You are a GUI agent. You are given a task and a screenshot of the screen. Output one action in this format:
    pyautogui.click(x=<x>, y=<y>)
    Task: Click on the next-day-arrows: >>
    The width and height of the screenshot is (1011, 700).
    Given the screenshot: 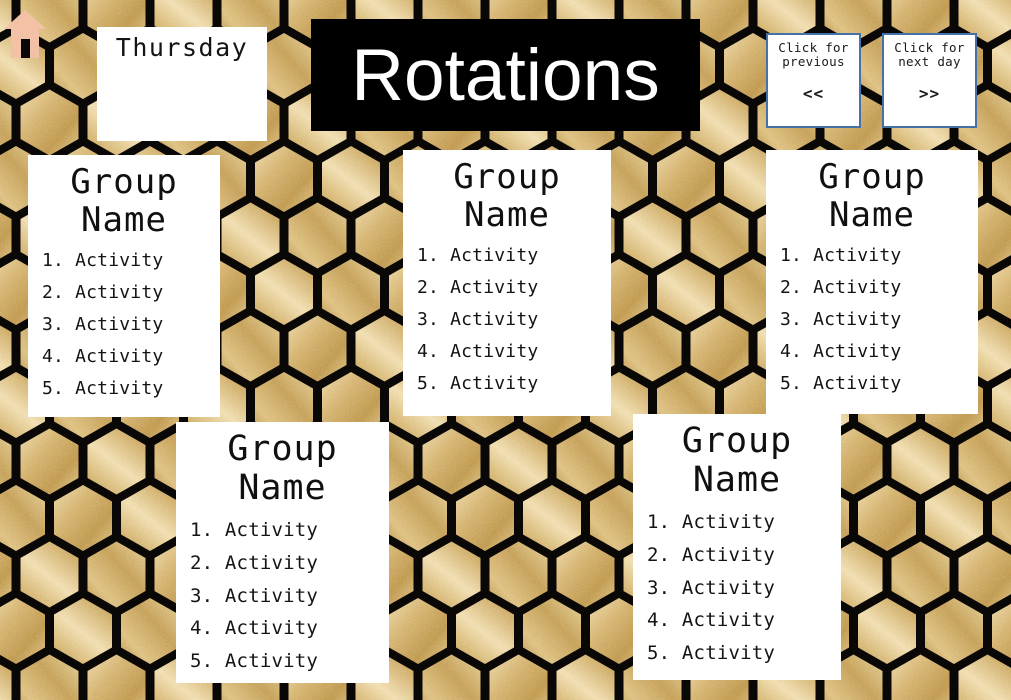 What is the action you would take?
    pyautogui.click(x=929, y=93)
    